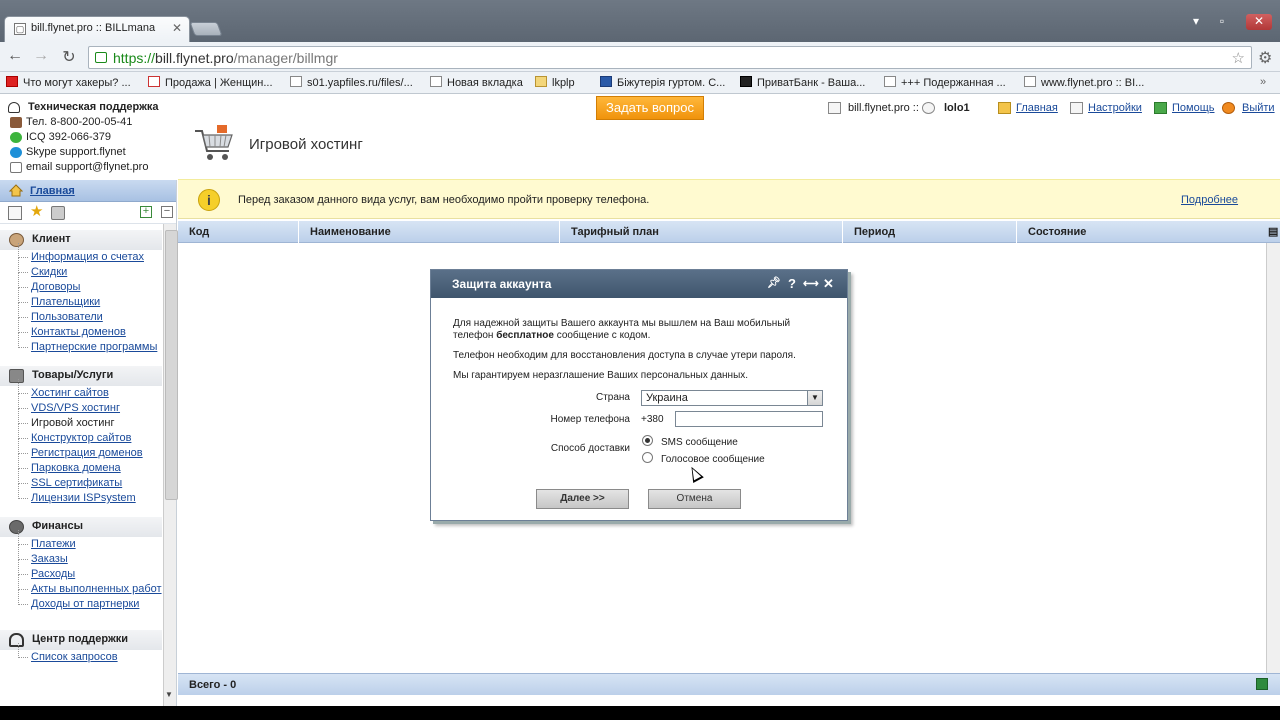 This screenshot has width=1280, height=720. What do you see at coordinates (647, 440) in the screenshot?
I see `sms-radio` at bounding box center [647, 440].